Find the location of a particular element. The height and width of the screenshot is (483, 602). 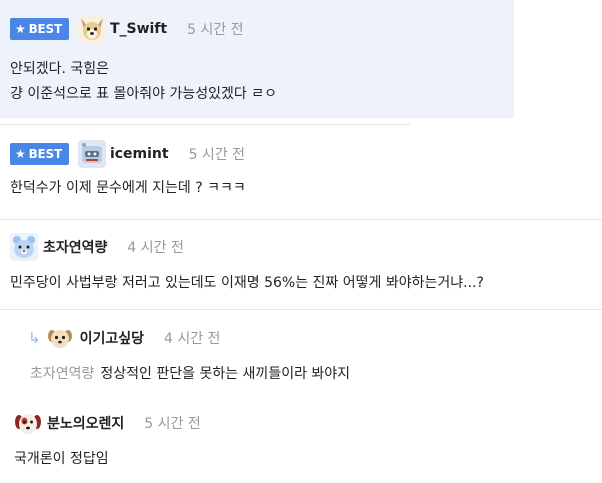

comment-text: 초자연역량 정상적인 판단을 못하는 새끼들이라 봐야지 is located at coordinates (190, 374).